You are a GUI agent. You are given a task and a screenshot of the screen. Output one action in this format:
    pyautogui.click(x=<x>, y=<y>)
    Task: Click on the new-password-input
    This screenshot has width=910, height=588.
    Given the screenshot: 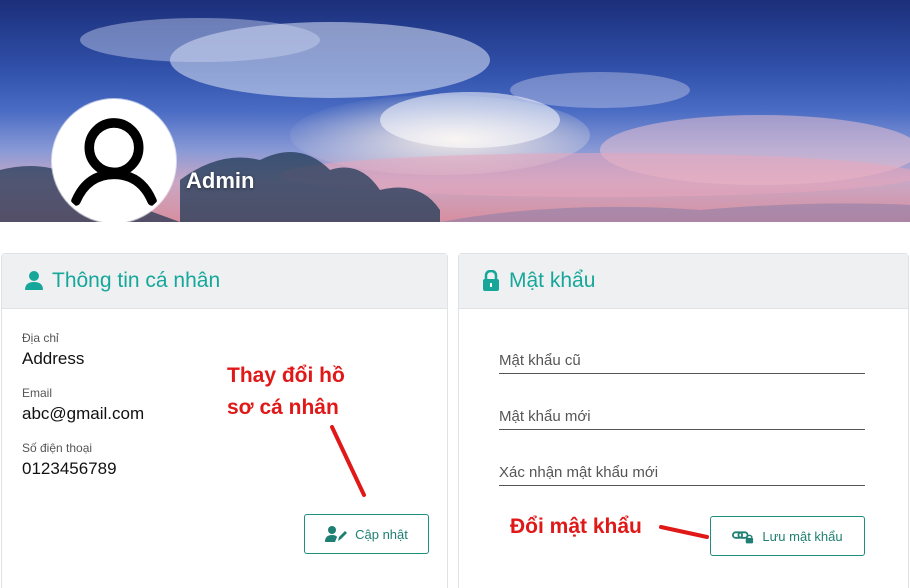 What is the action you would take?
    pyautogui.click(x=682, y=414)
    